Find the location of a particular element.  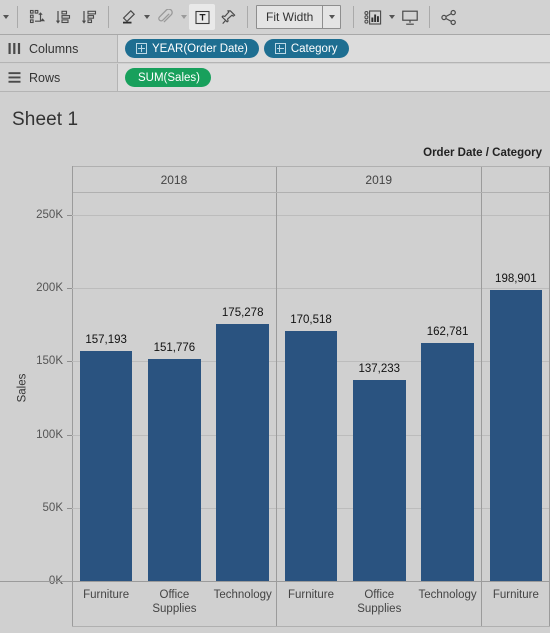

bar-value-label: 198,901 is located at coordinates (516, 278).